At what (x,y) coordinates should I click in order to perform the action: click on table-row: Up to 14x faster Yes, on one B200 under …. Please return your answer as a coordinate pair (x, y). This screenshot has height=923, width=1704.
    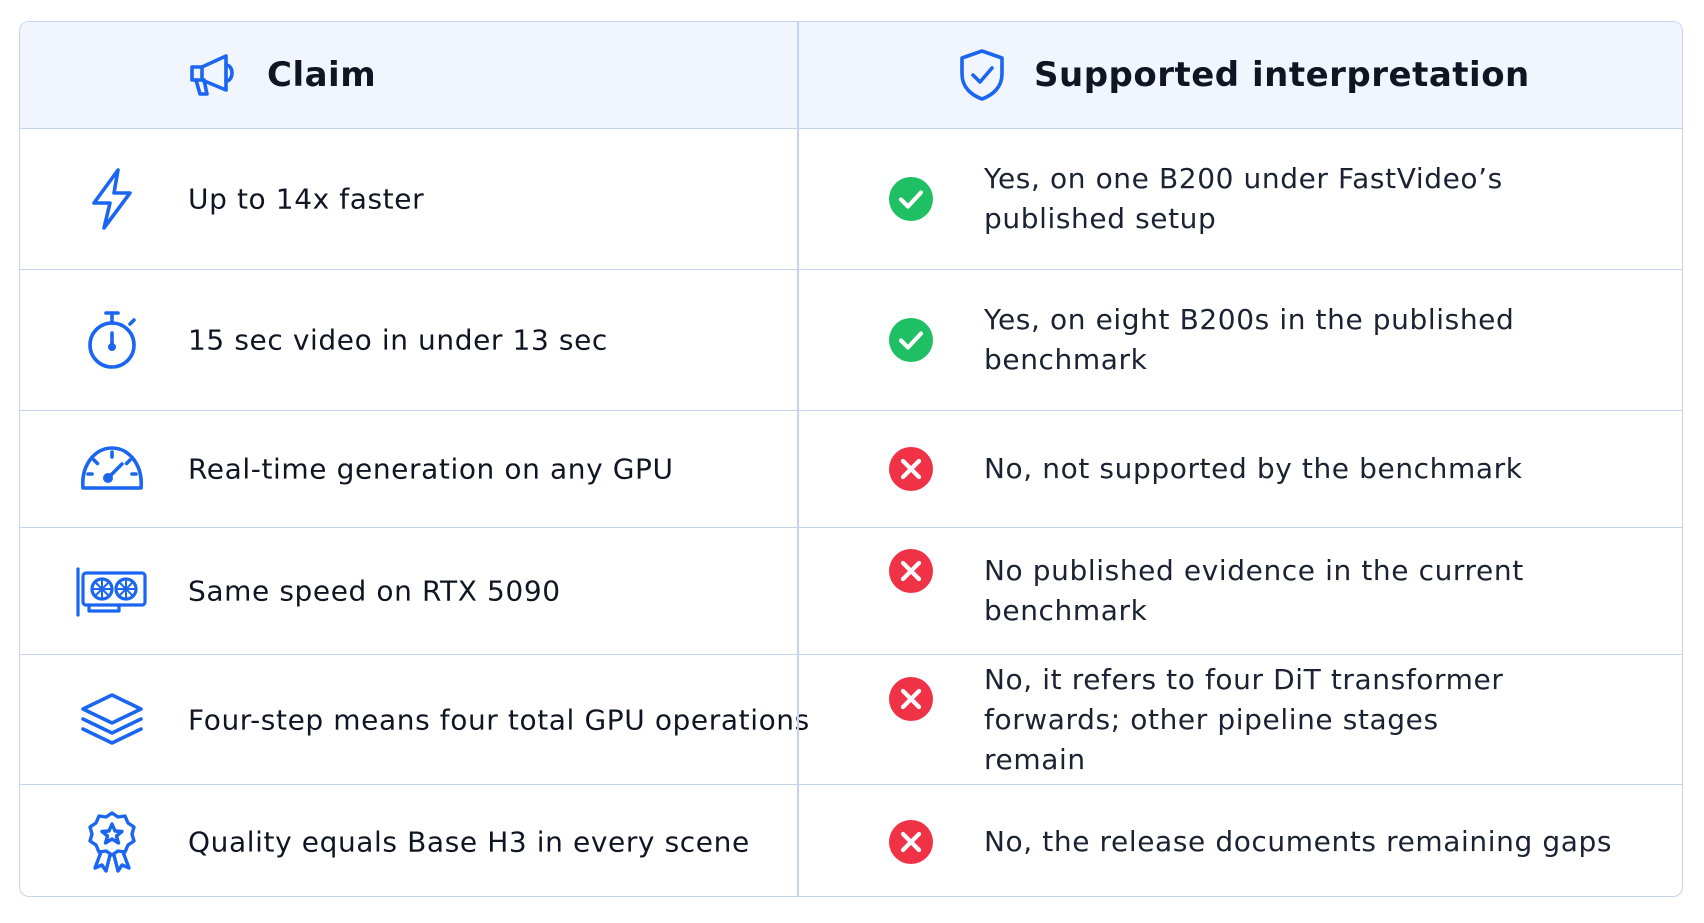
    Looking at the image, I should click on (851, 199).